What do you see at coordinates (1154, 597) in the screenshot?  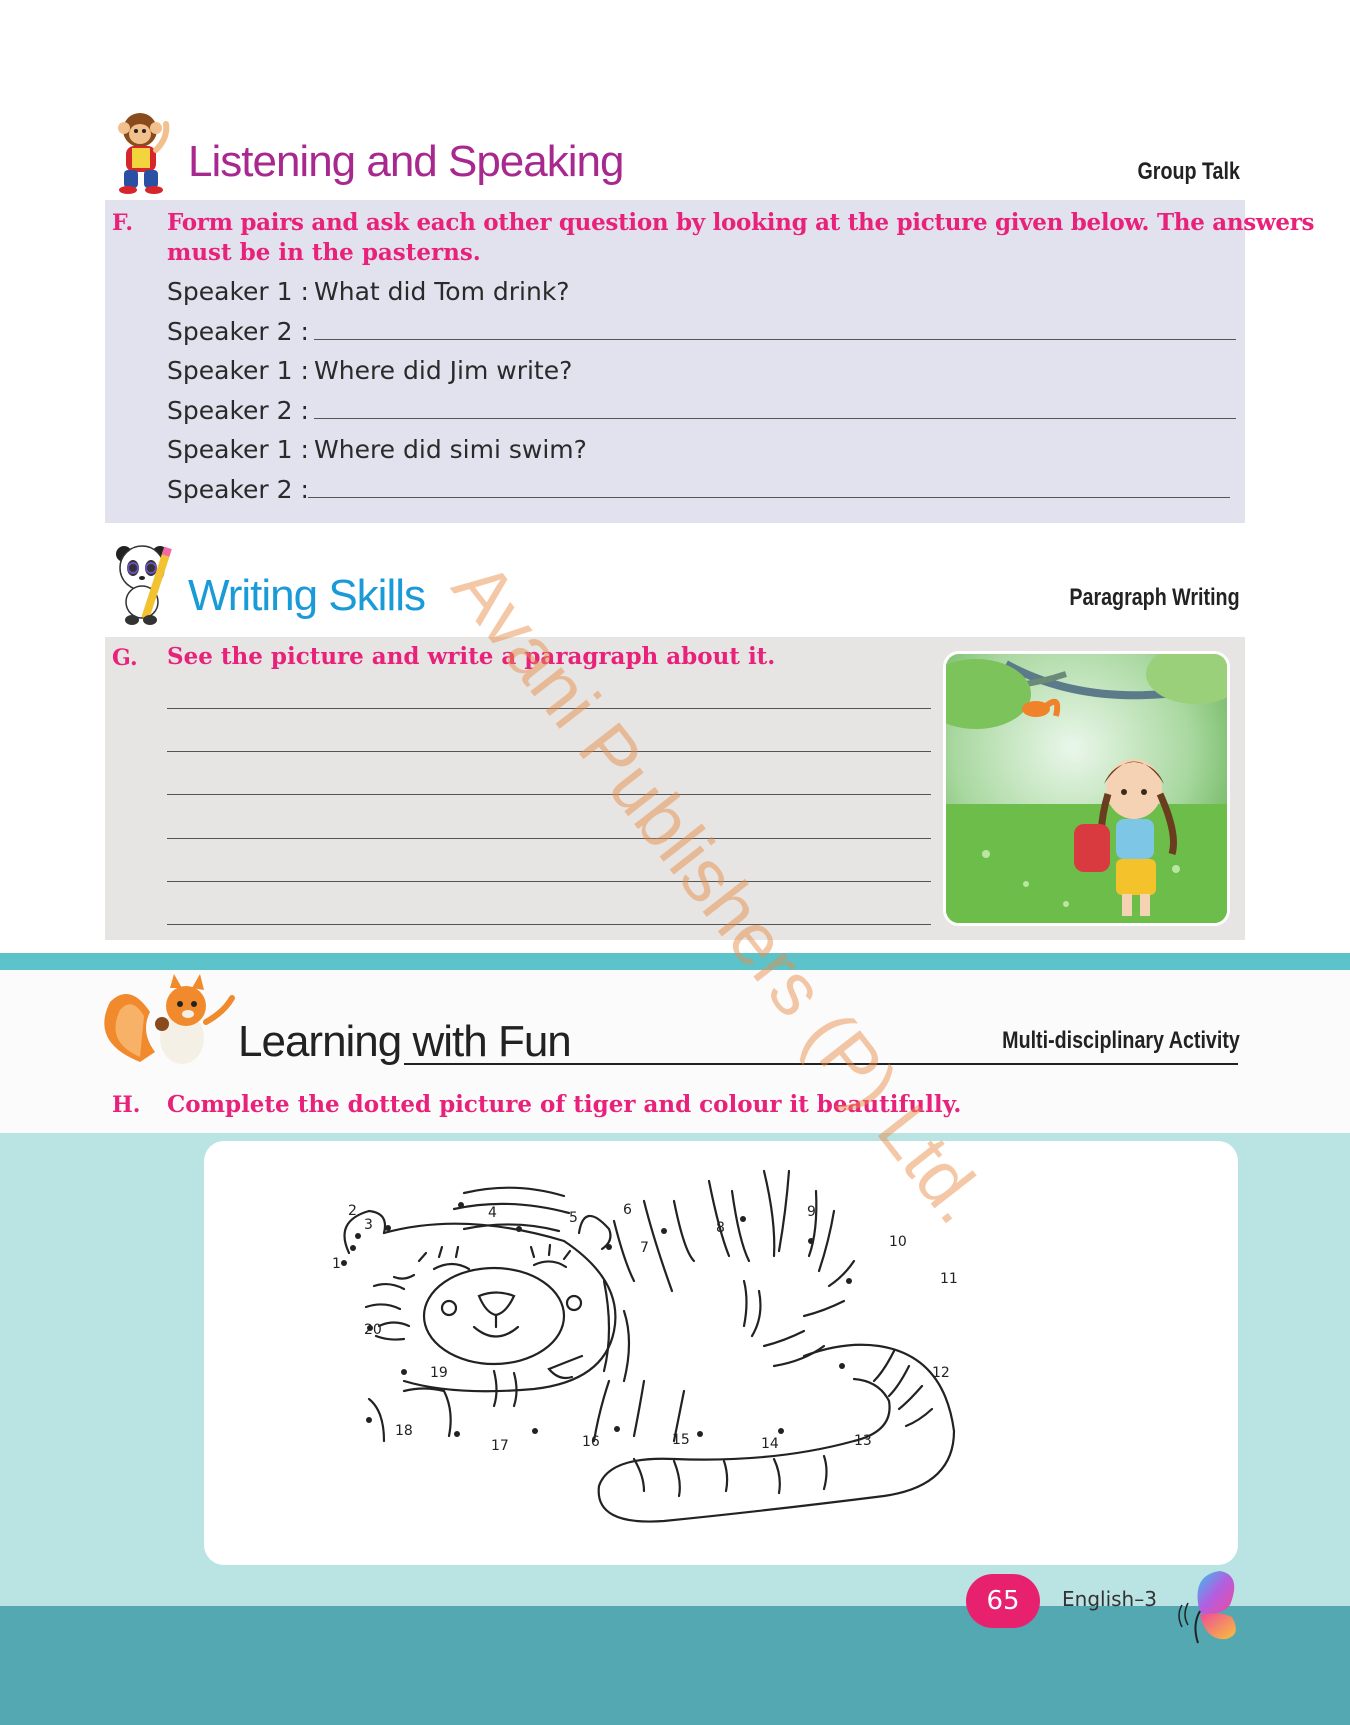 I see `paragraph-writing-tag: Paragraph Writing` at bounding box center [1154, 597].